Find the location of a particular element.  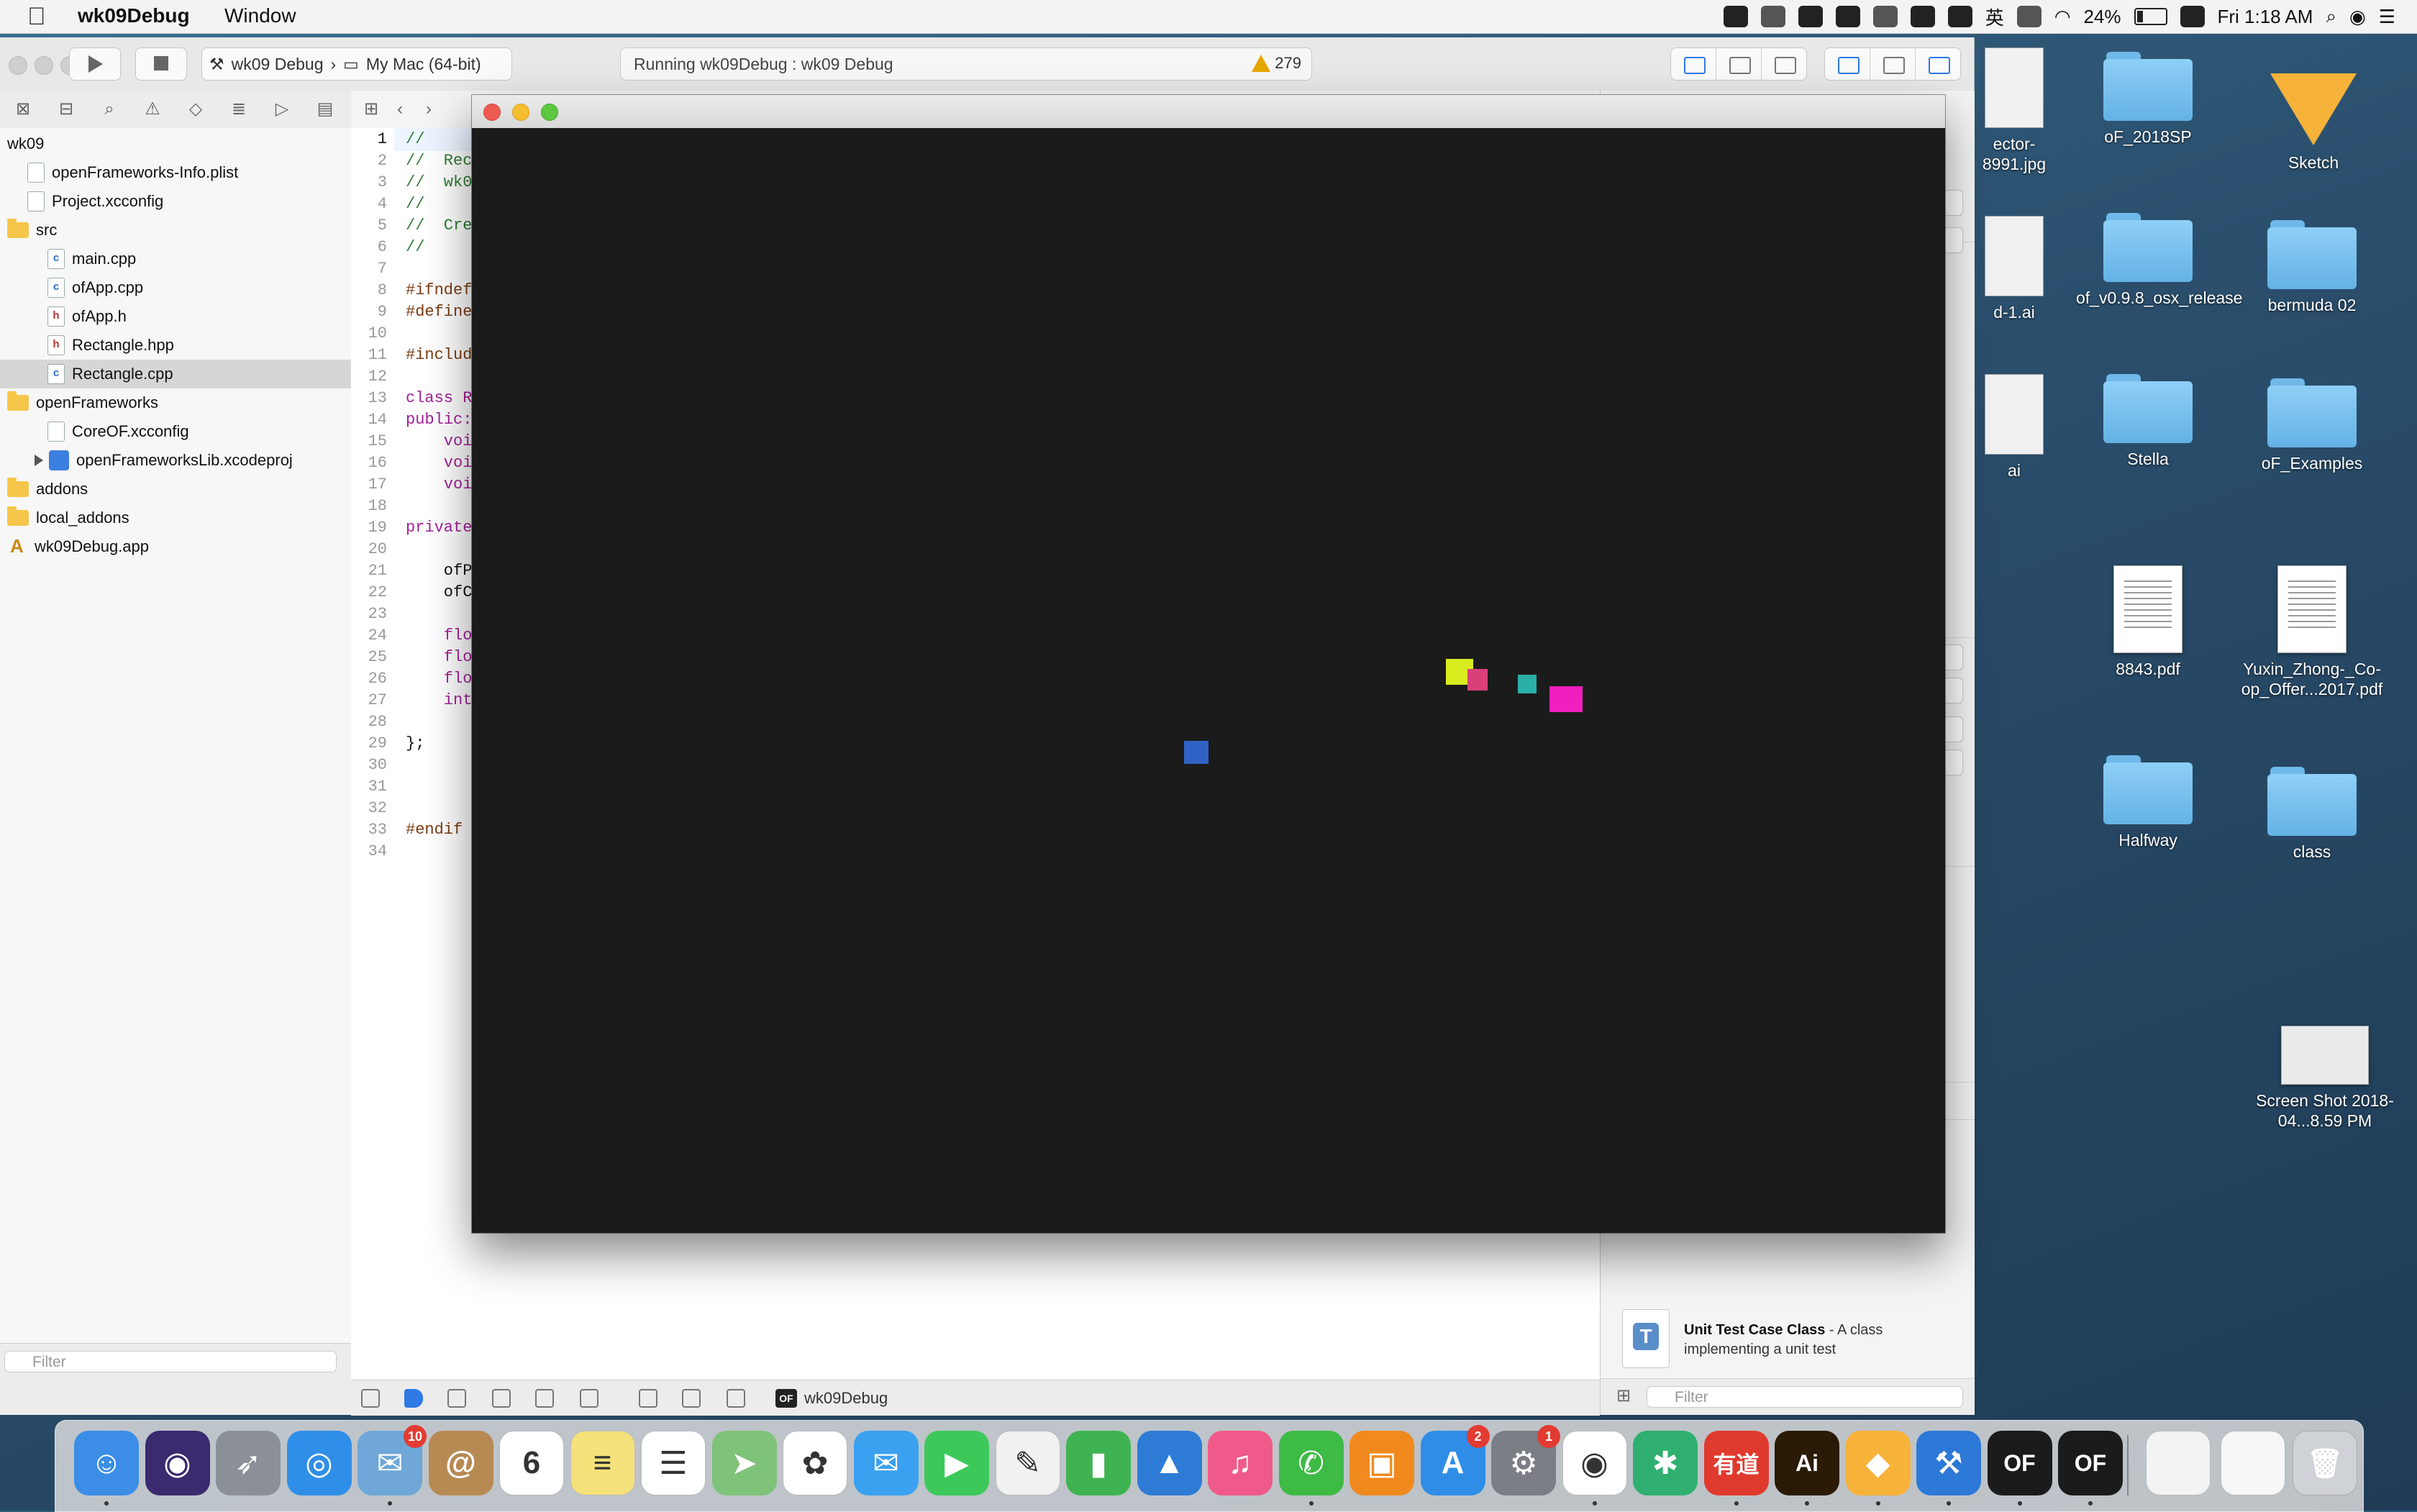

network-icon: ✱ is located at coordinates (1665, 1463).